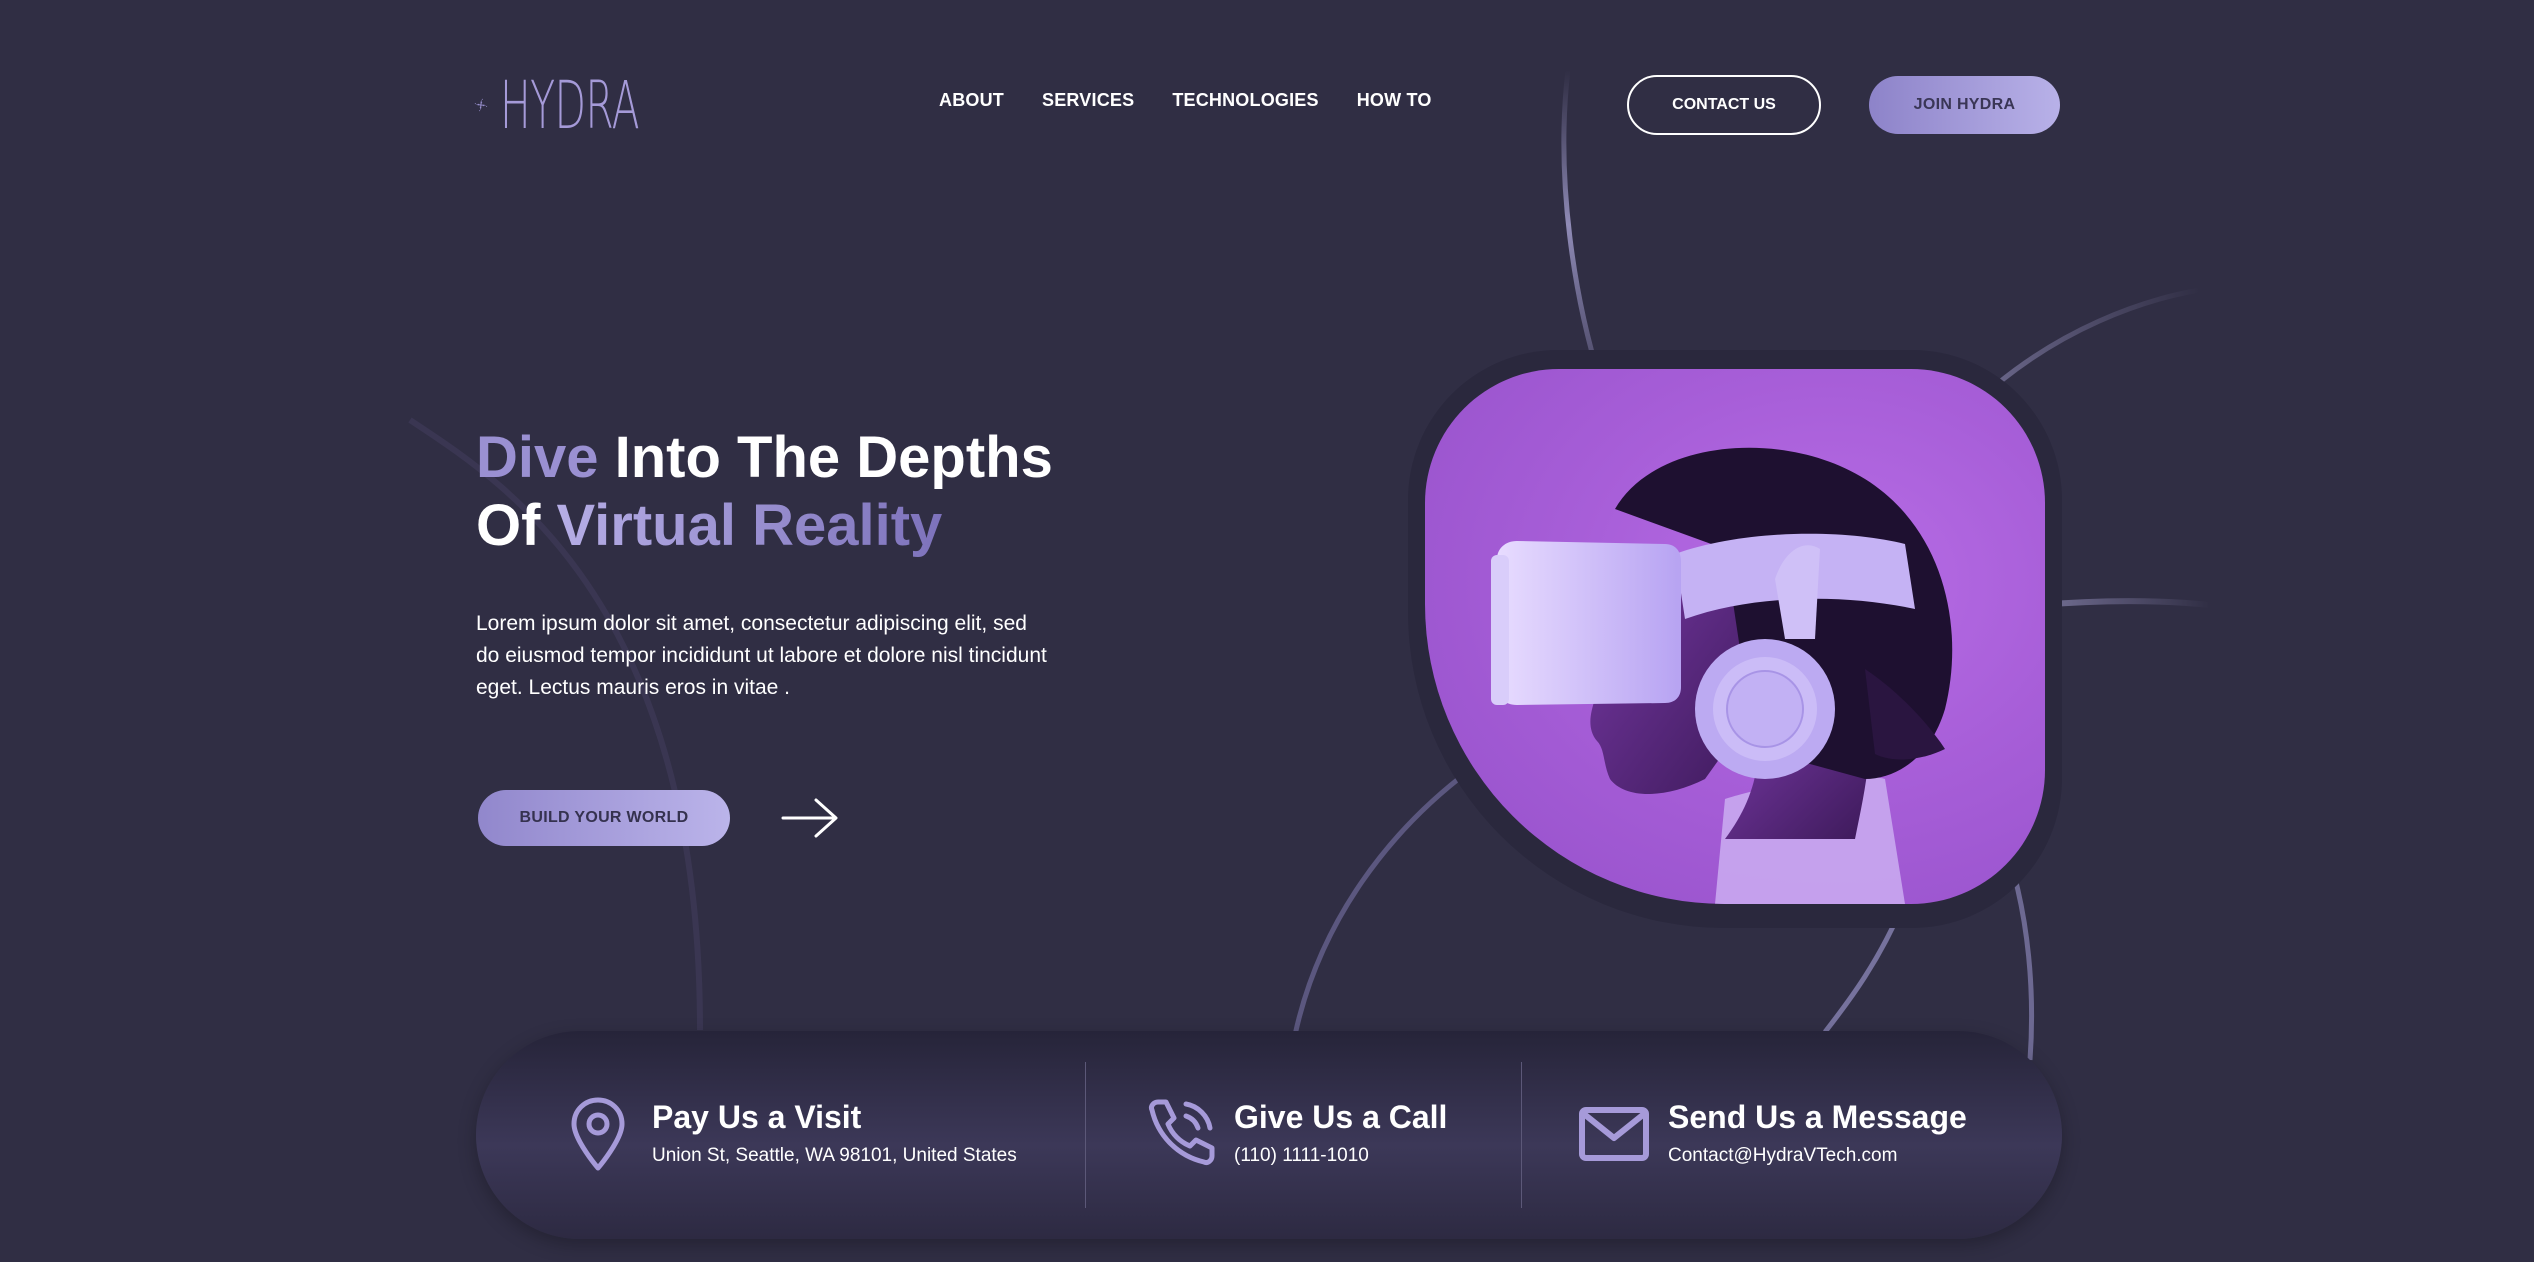 Image resolution: width=2534 pixels, height=1262 pixels. I want to click on nav-item-technologies: TECHNOLOGIES, so click(1245, 100).